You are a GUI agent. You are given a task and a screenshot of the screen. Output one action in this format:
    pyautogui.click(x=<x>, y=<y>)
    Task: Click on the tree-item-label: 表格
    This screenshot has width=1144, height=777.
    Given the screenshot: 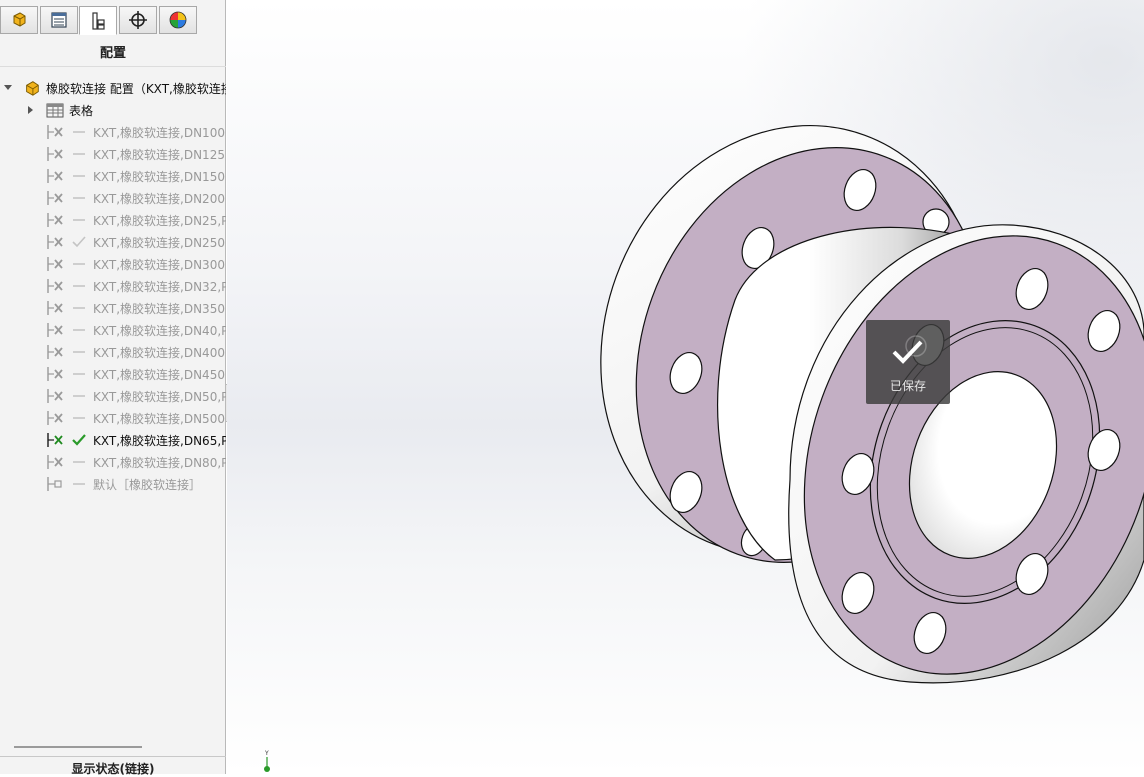 What is the action you would take?
    pyautogui.click(x=81, y=111)
    